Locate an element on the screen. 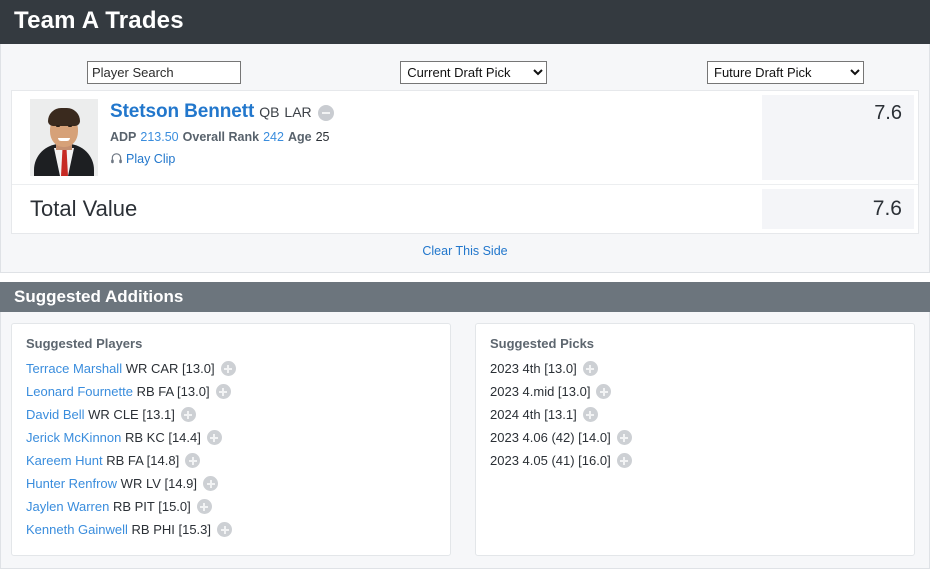  overall-rank-label: Overall Rank is located at coordinates (221, 137).